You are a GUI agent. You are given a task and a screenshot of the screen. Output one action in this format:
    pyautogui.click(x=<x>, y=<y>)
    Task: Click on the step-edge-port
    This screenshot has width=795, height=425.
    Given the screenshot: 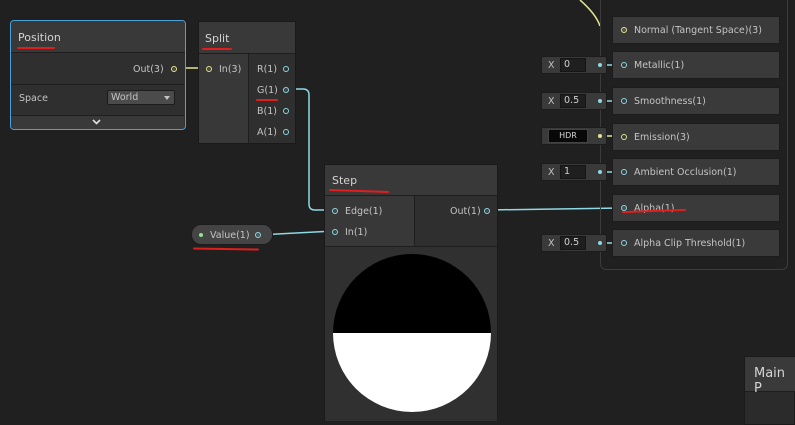 What is the action you would take?
    pyautogui.click(x=335, y=211)
    